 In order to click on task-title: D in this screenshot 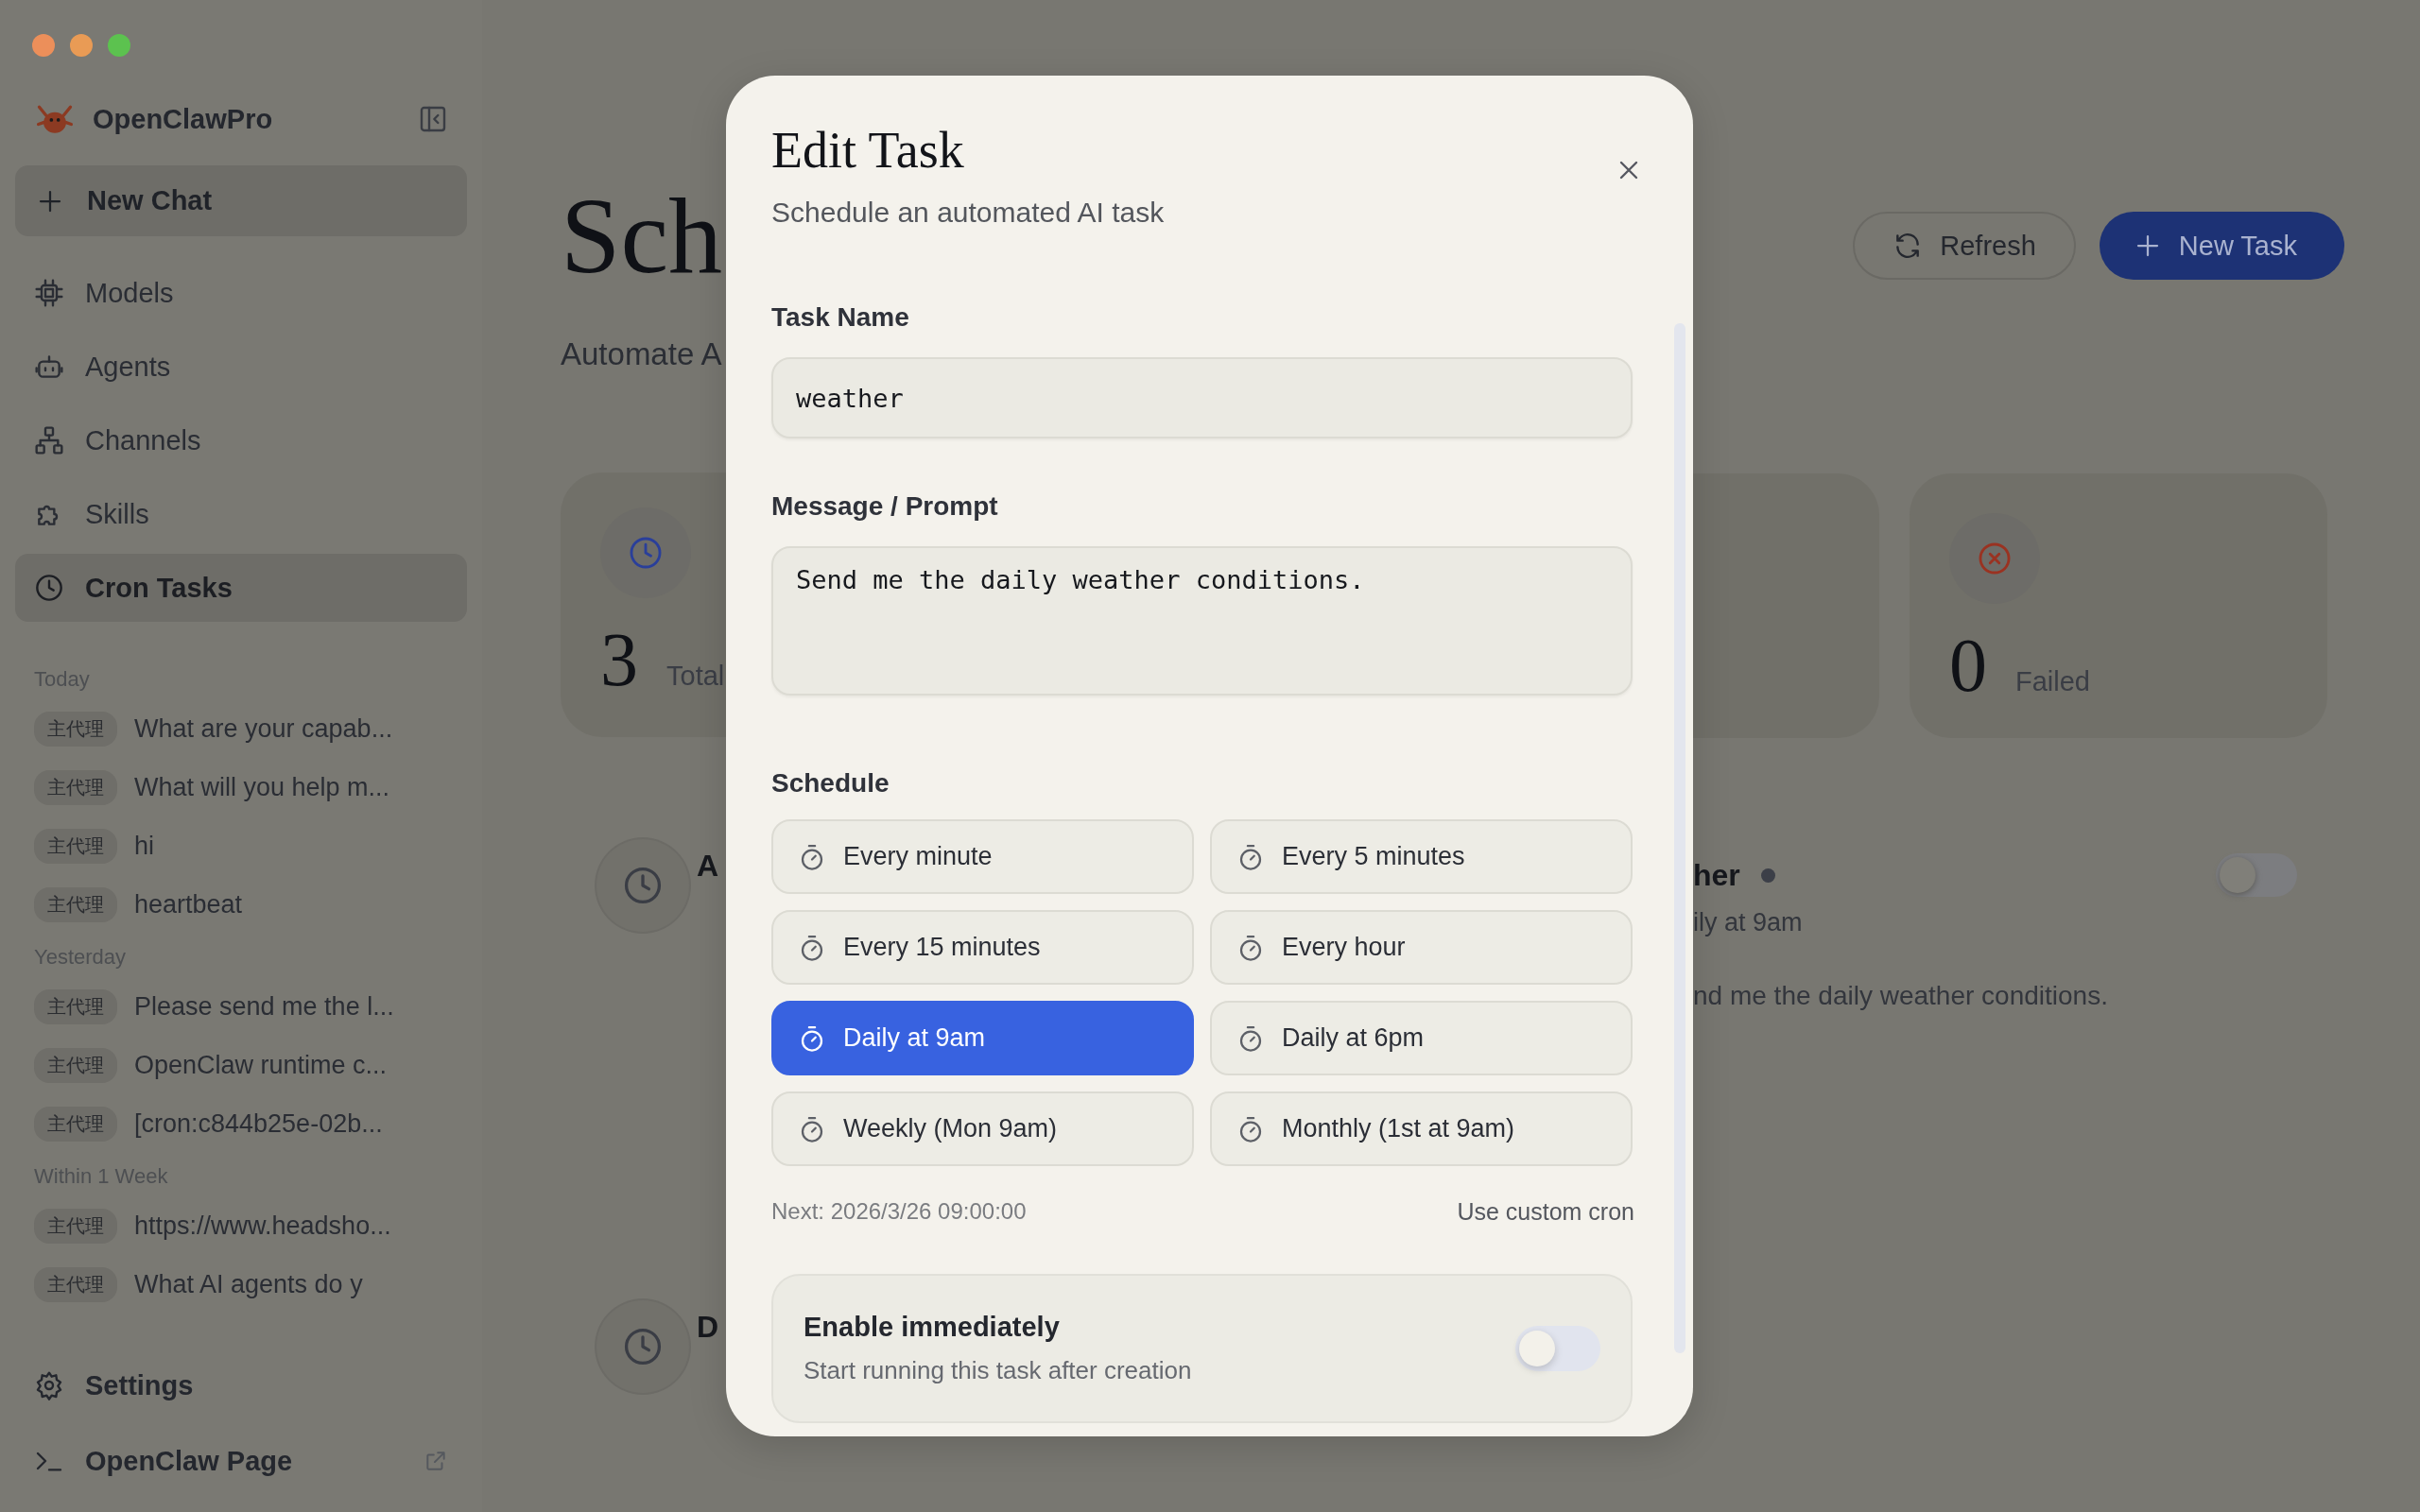, I will do `click(708, 1327)`.